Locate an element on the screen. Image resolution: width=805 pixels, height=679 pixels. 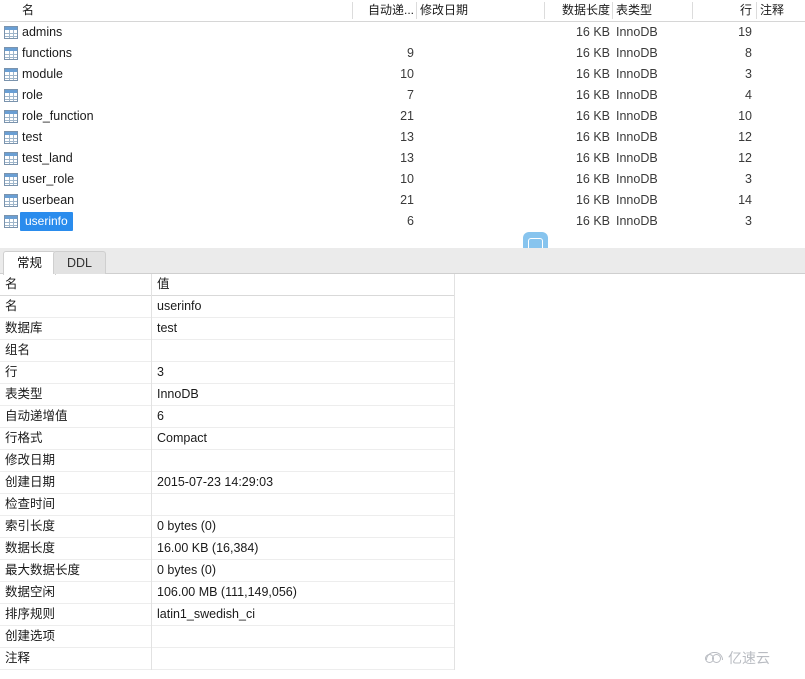
table-row: functions 9 16 KB InnoDB 8 is located at coordinates (402, 53).